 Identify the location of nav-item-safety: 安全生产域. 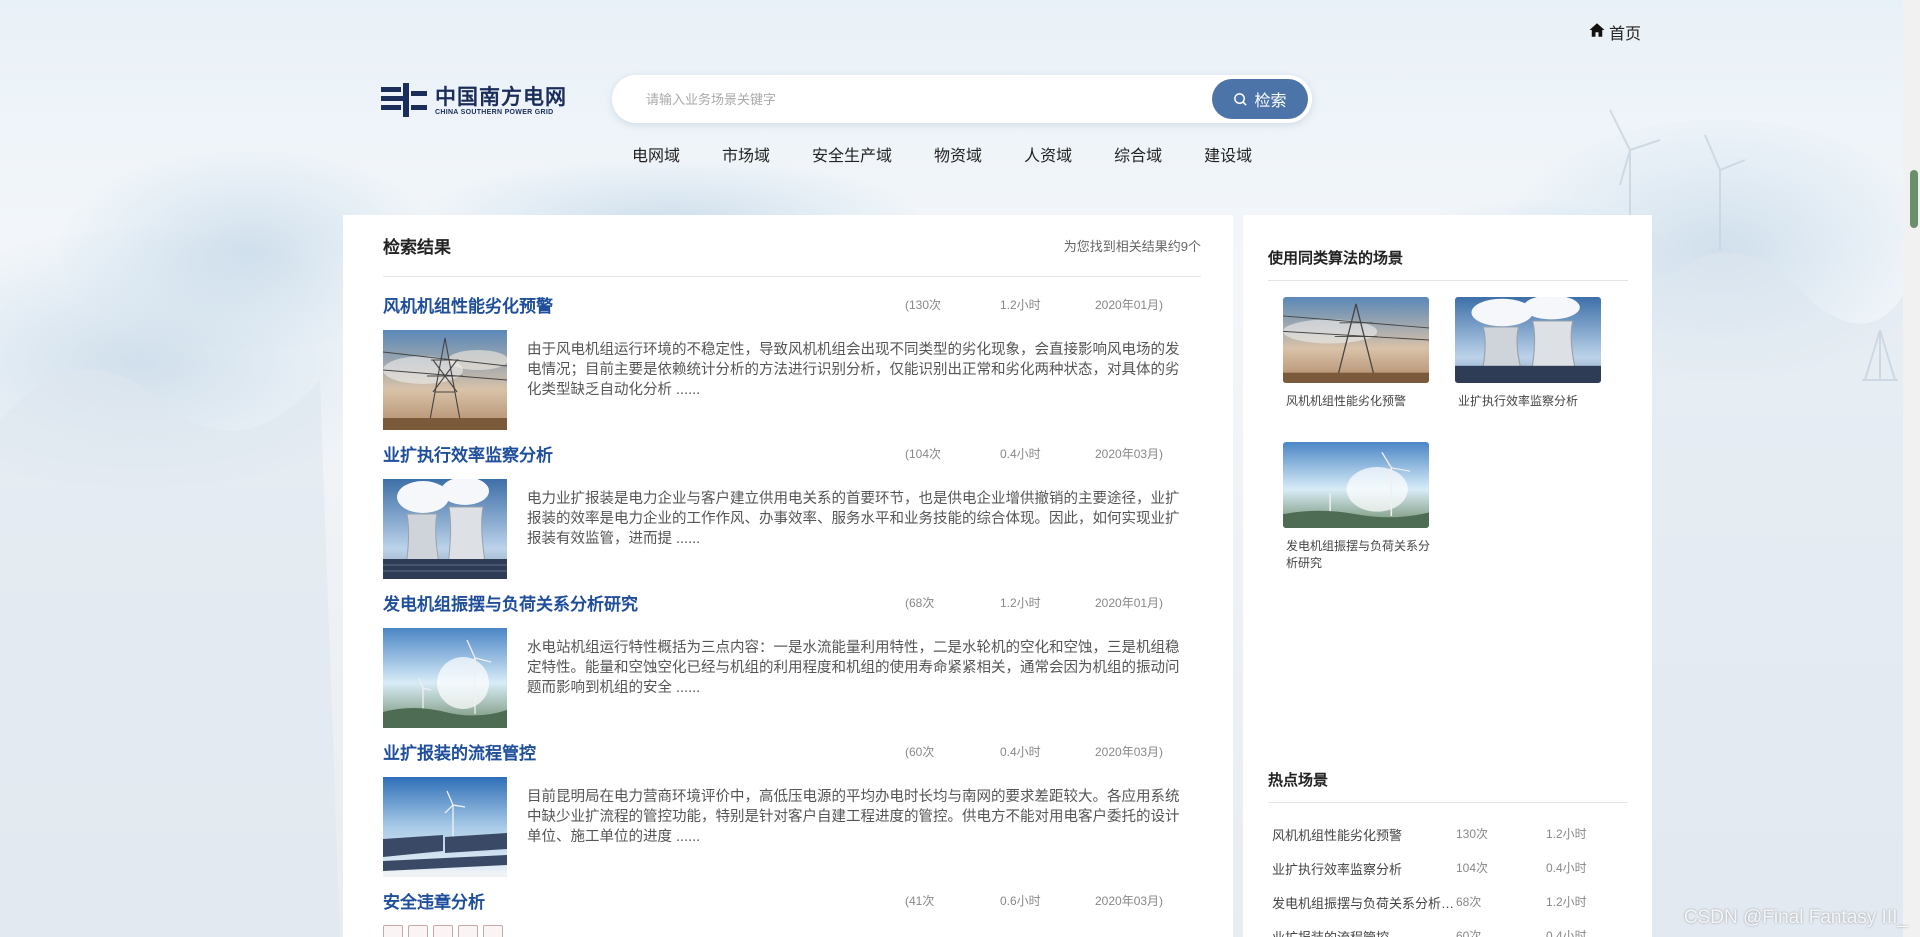
(852, 154).